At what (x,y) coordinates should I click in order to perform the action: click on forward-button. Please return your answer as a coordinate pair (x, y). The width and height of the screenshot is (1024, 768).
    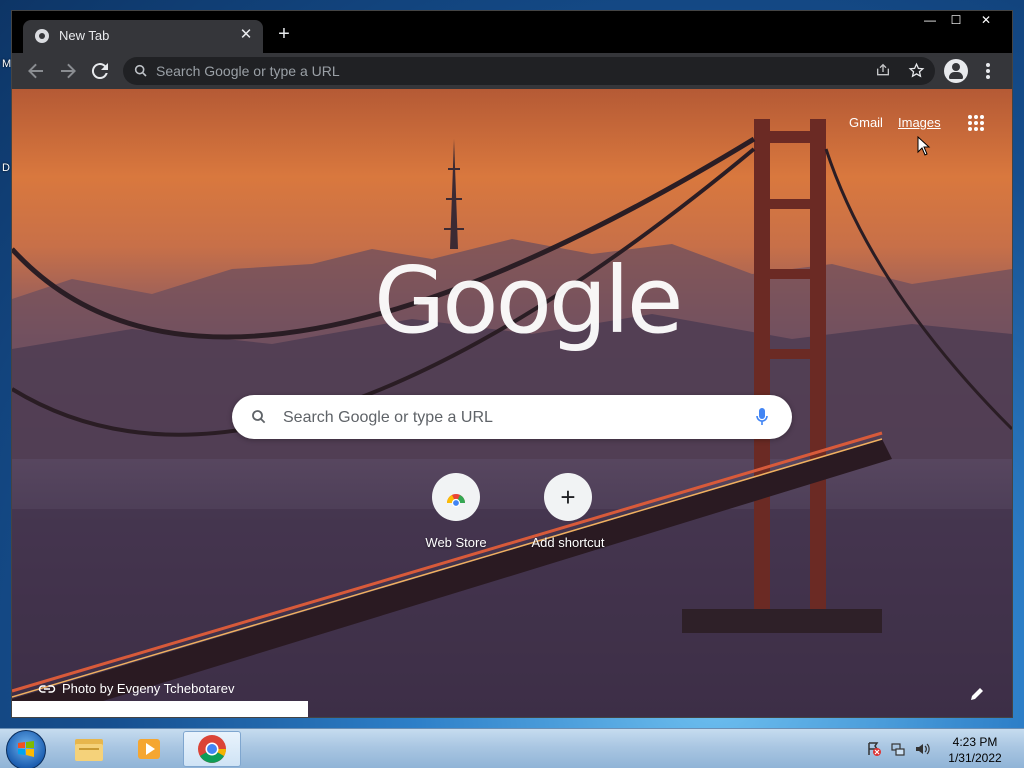
    Looking at the image, I should click on (68, 71).